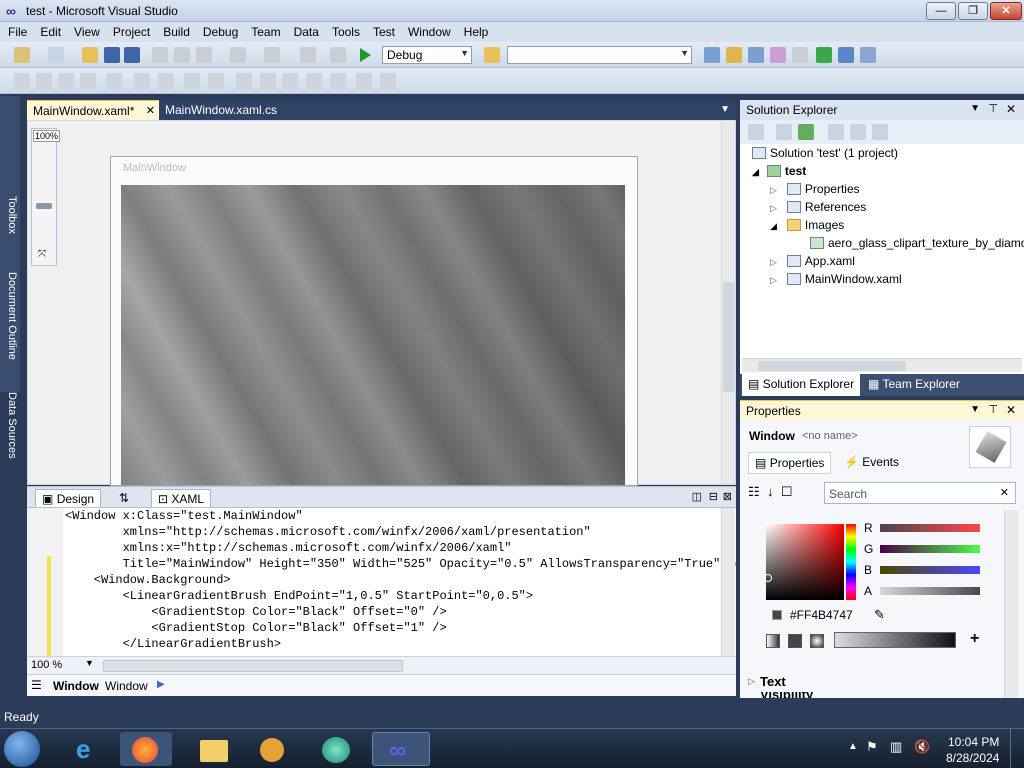 The height and width of the screenshot is (768, 1024). Describe the element at coordinates (314, 81) in the screenshot. I see `vertical-spacing-icon` at that location.